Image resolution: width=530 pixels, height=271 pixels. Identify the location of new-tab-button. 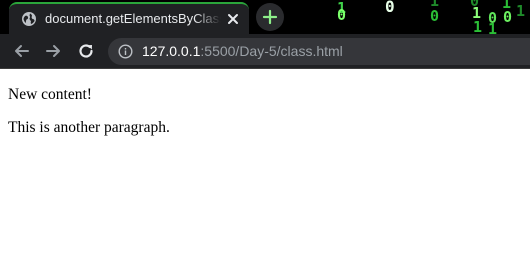
(270, 17).